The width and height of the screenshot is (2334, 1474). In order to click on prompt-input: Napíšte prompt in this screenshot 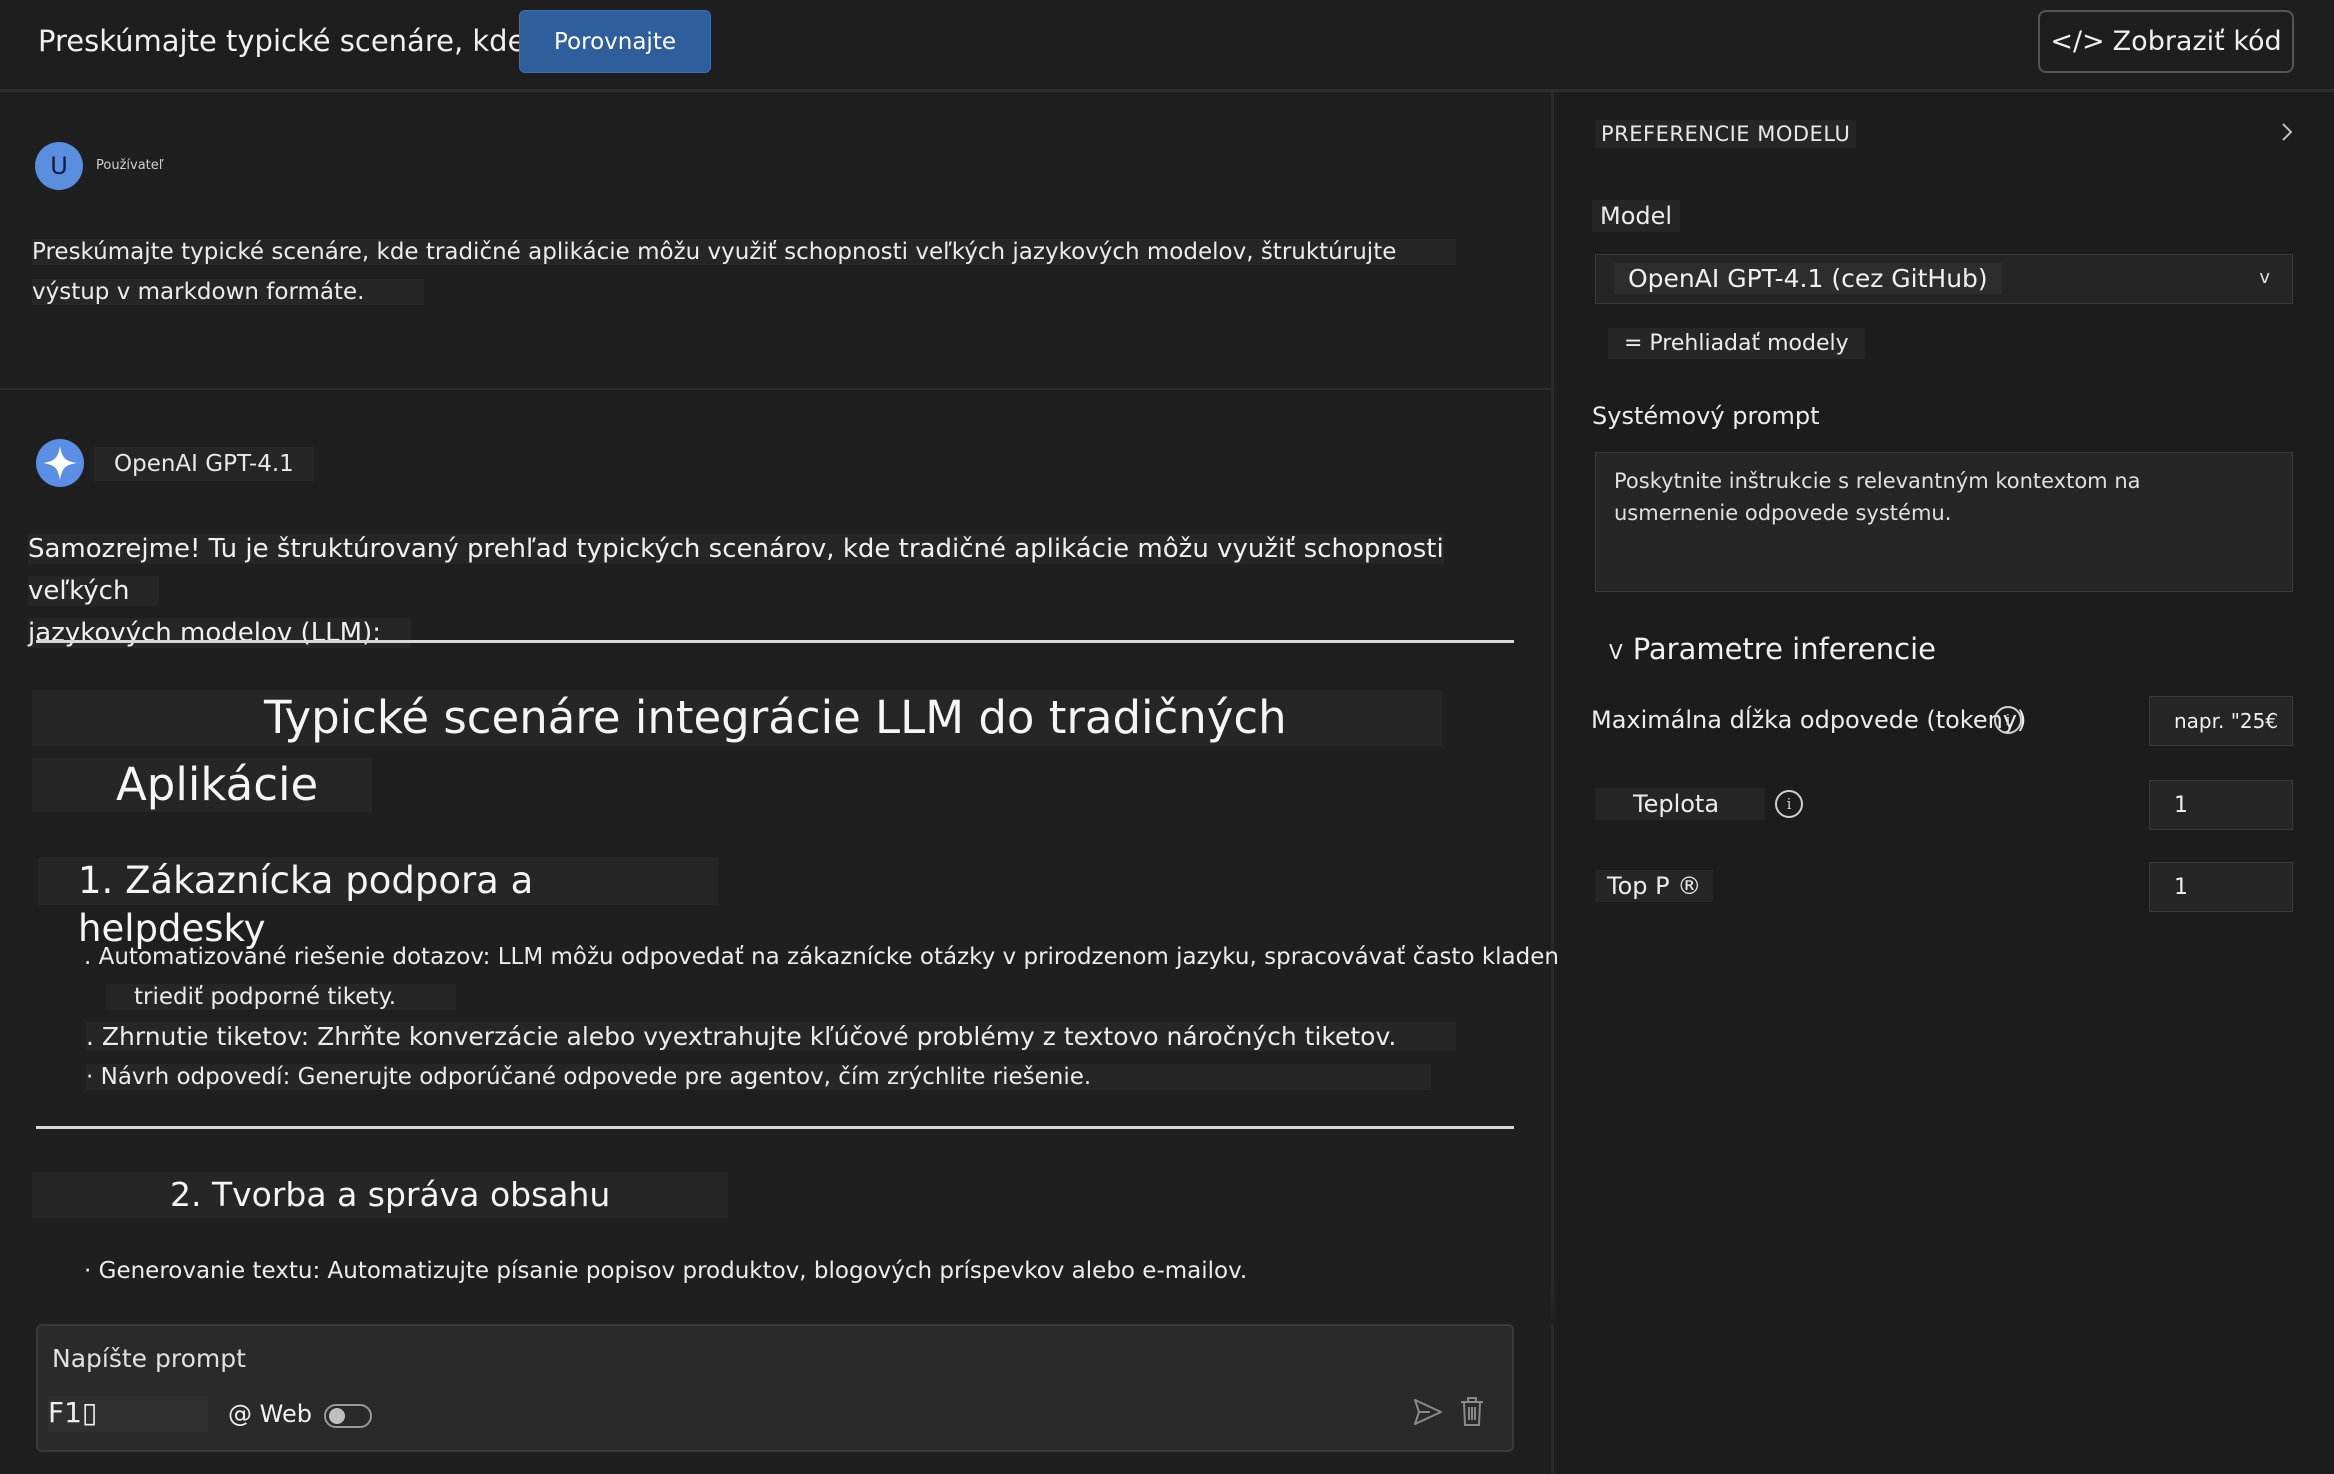, I will do `click(149, 1358)`.